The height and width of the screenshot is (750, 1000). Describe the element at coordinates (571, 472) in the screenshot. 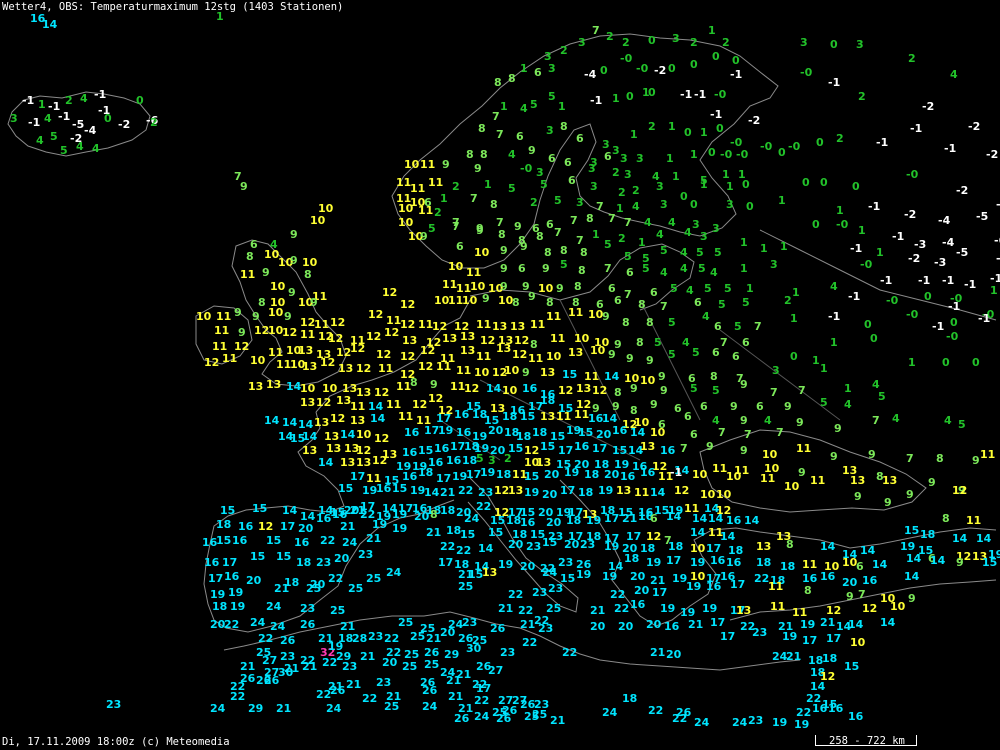

I see `station-value: 19` at that location.